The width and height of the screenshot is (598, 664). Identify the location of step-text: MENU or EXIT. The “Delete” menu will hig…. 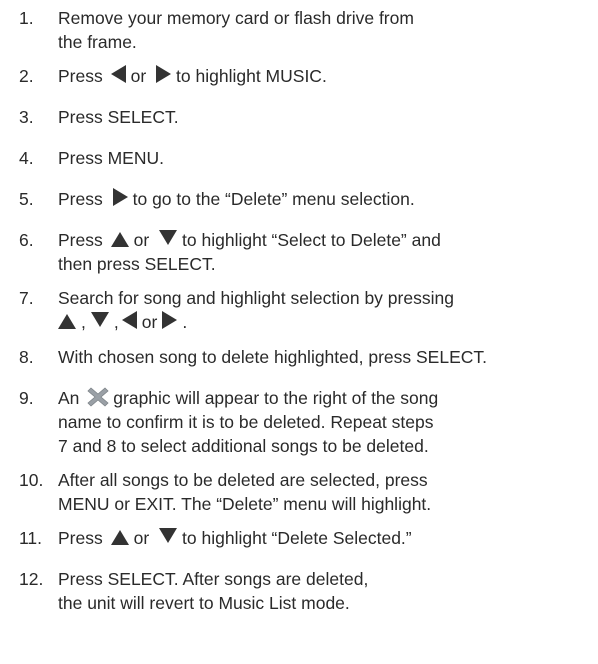
(245, 504).